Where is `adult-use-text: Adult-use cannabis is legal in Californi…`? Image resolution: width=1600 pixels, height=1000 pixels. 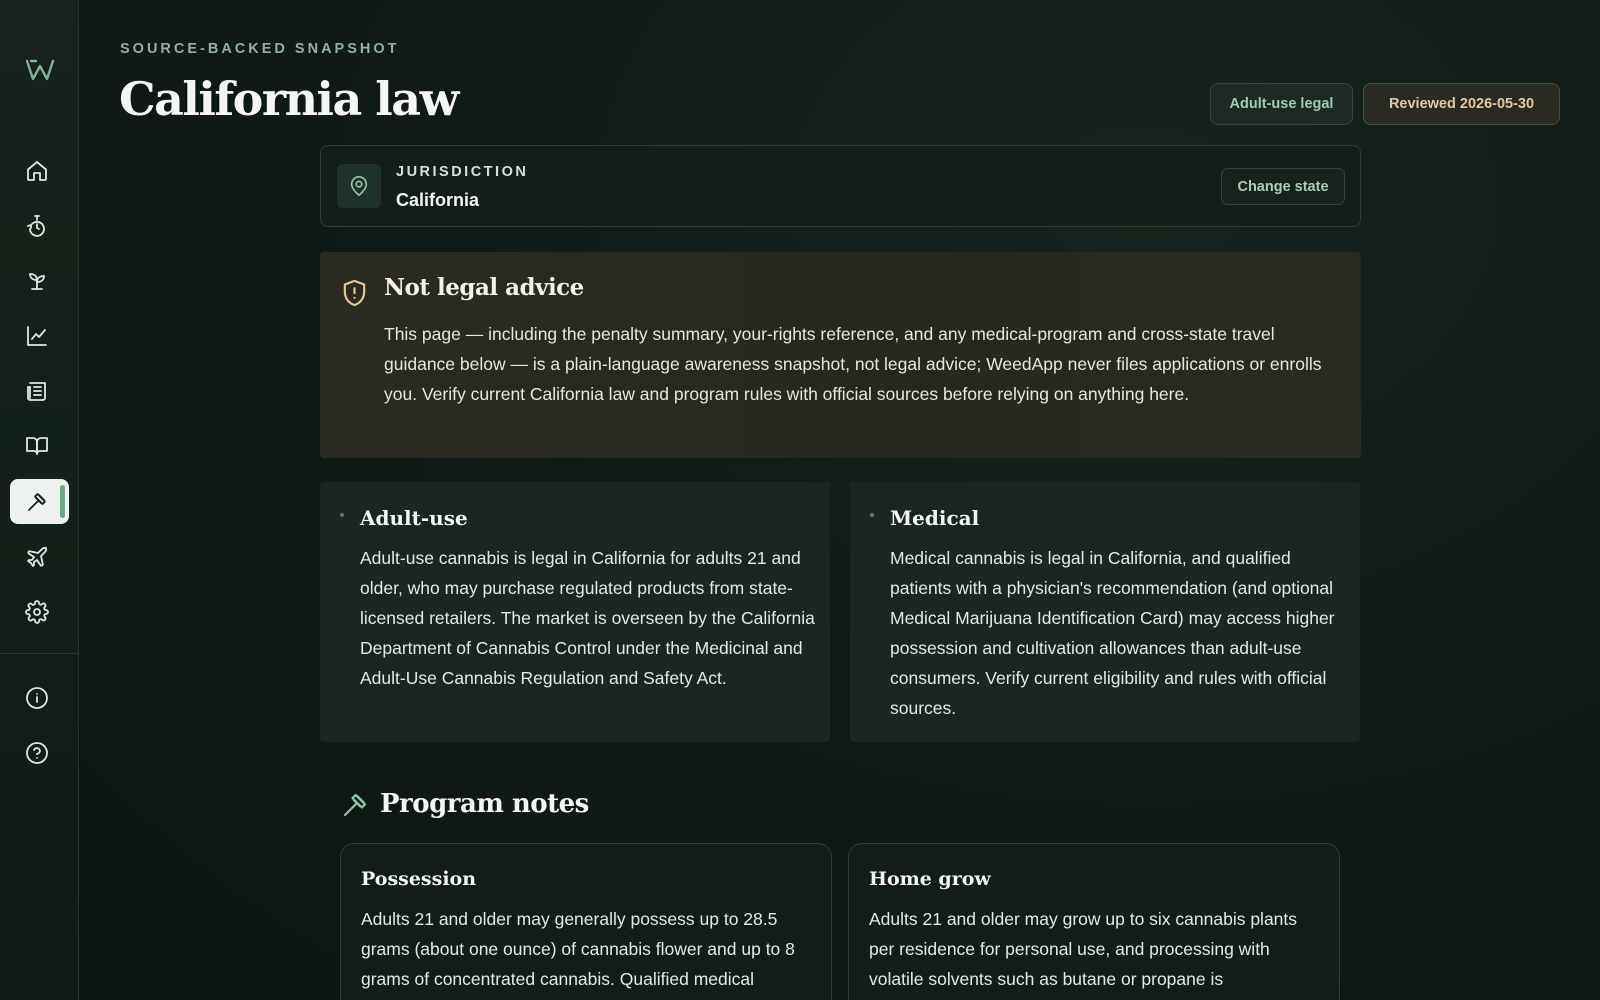 adult-use-text: Adult-use cannabis is legal in Californi… is located at coordinates (587, 618).